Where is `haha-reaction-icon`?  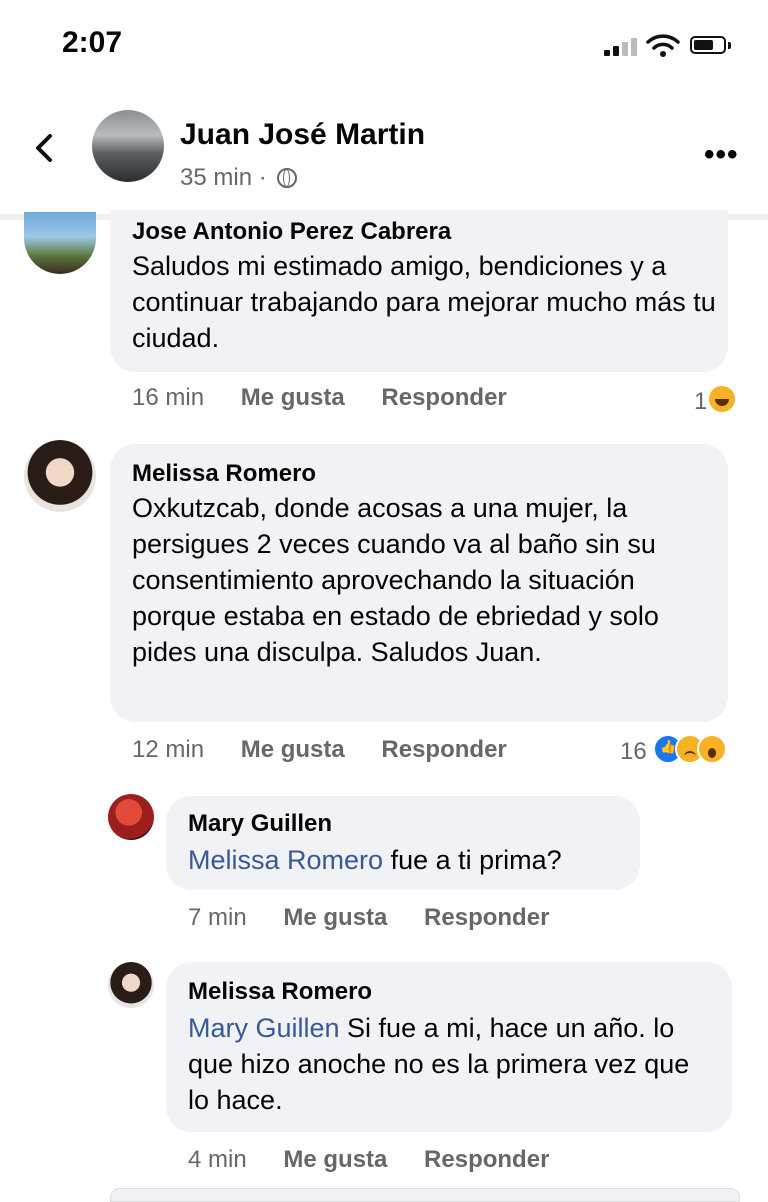
haha-reaction-icon is located at coordinates (722, 399).